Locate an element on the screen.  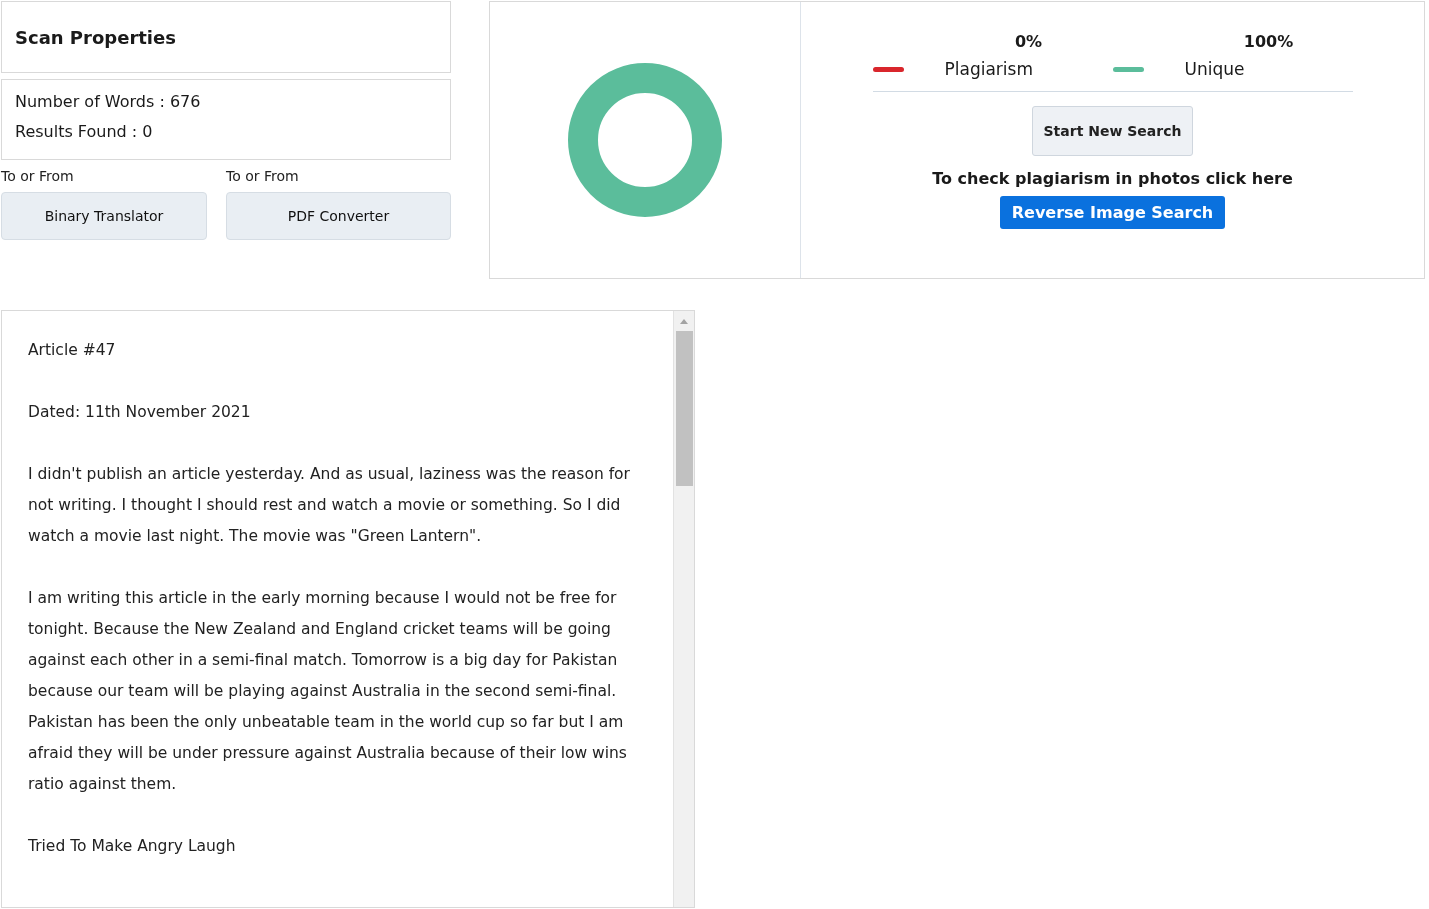
article-paragraph: Dated: 11th November 2021 is located at coordinates (140, 412).